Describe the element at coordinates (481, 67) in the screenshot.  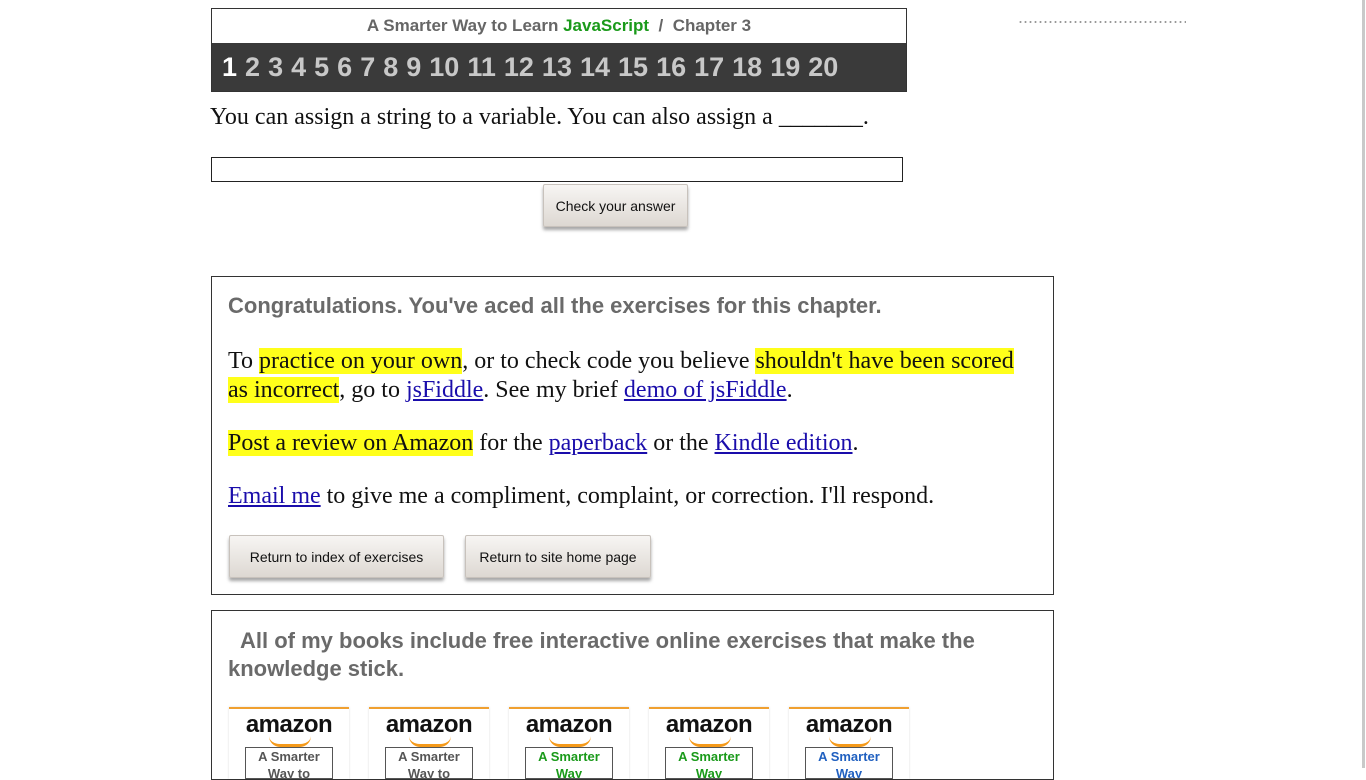
I see `chapter-link-11: 11` at that location.